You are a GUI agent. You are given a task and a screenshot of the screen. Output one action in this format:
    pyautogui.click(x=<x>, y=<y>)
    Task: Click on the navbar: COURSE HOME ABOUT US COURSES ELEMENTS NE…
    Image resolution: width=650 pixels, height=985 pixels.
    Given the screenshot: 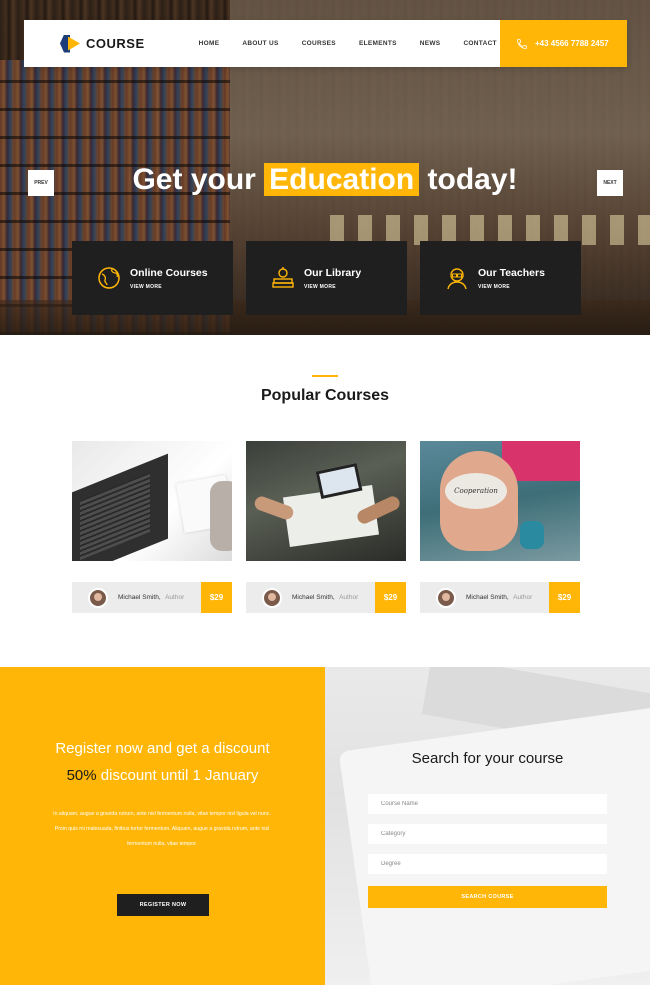 What is the action you would take?
    pyautogui.click(x=325, y=43)
    